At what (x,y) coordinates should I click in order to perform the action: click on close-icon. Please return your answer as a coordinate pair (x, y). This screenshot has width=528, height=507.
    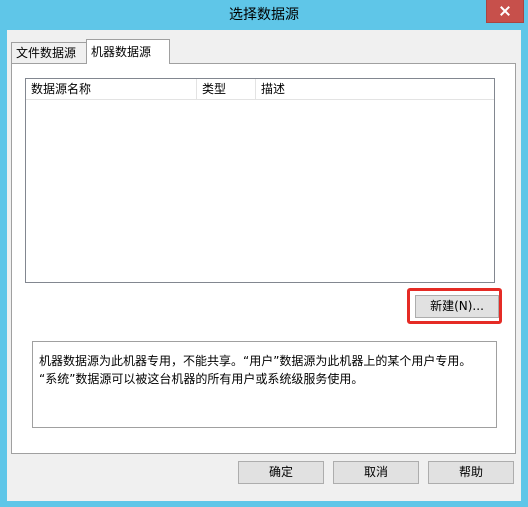
    Looking at the image, I should click on (505, 11).